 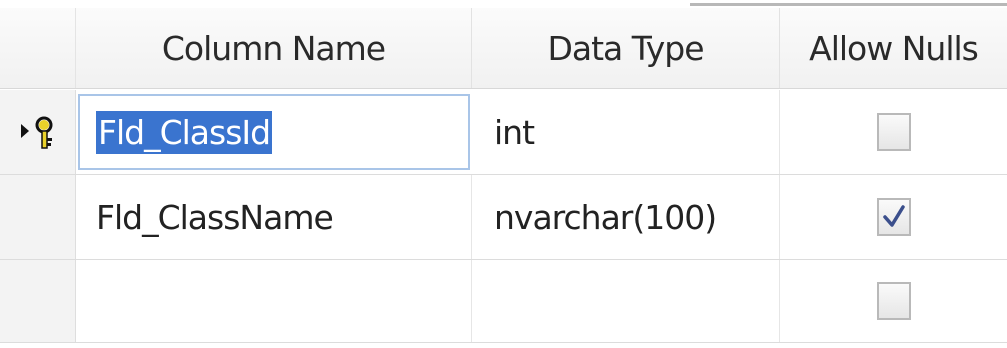 I want to click on allow-nulls-header: Allow Nulls, so click(x=893, y=48).